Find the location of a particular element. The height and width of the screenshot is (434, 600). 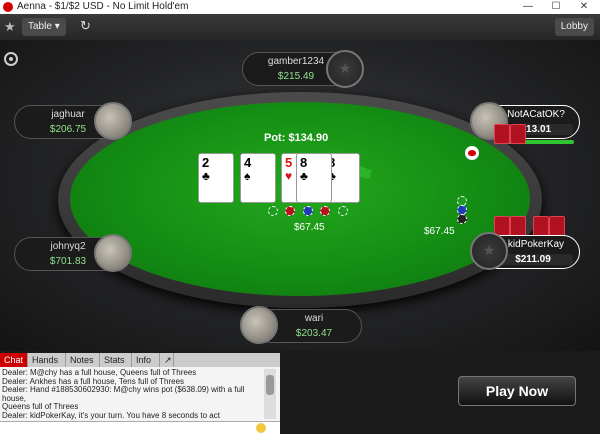

window-title: Aenna - $1/$2 USD - No Limit Hold'em is located at coordinates (103, 6).